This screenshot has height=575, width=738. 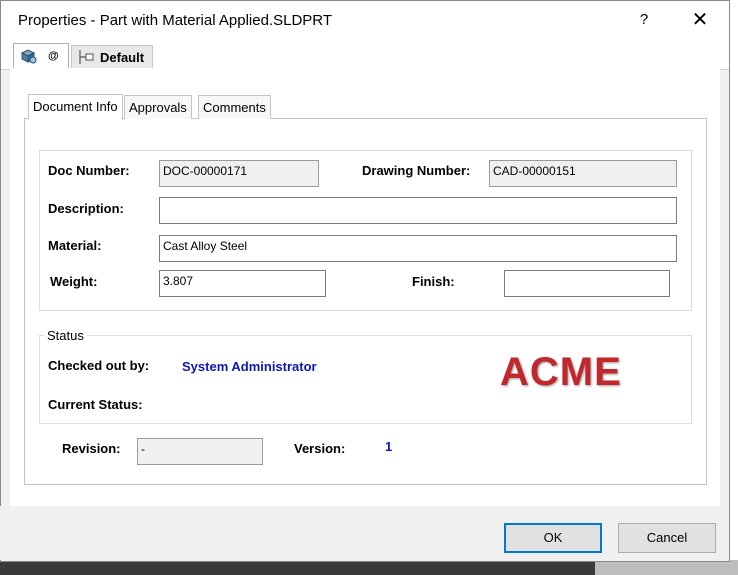 What do you see at coordinates (53, 56) in the screenshot?
I see `config-tab-label: @` at bounding box center [53, 56].